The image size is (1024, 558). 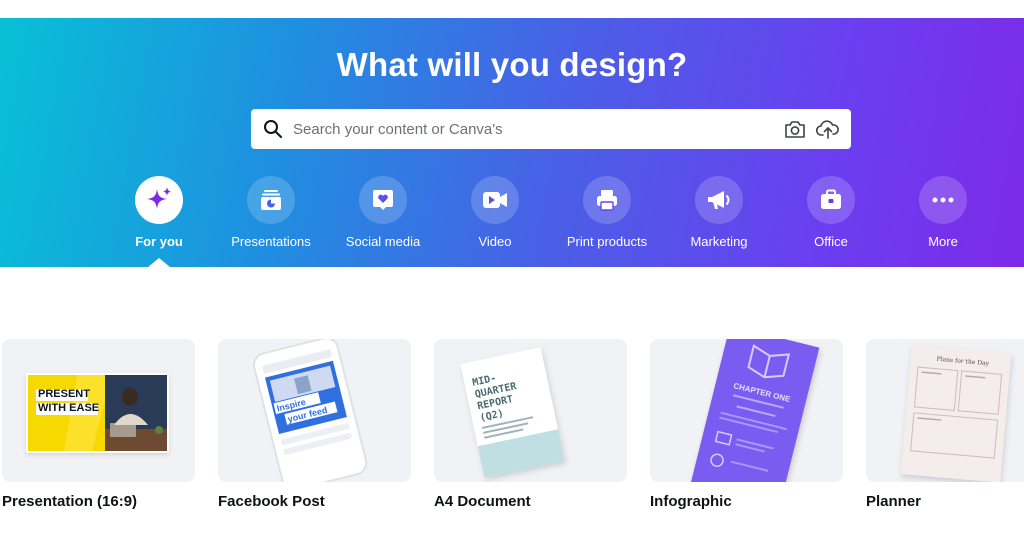 I want to click on category-label: Marketing, so click(x=719, y=241).